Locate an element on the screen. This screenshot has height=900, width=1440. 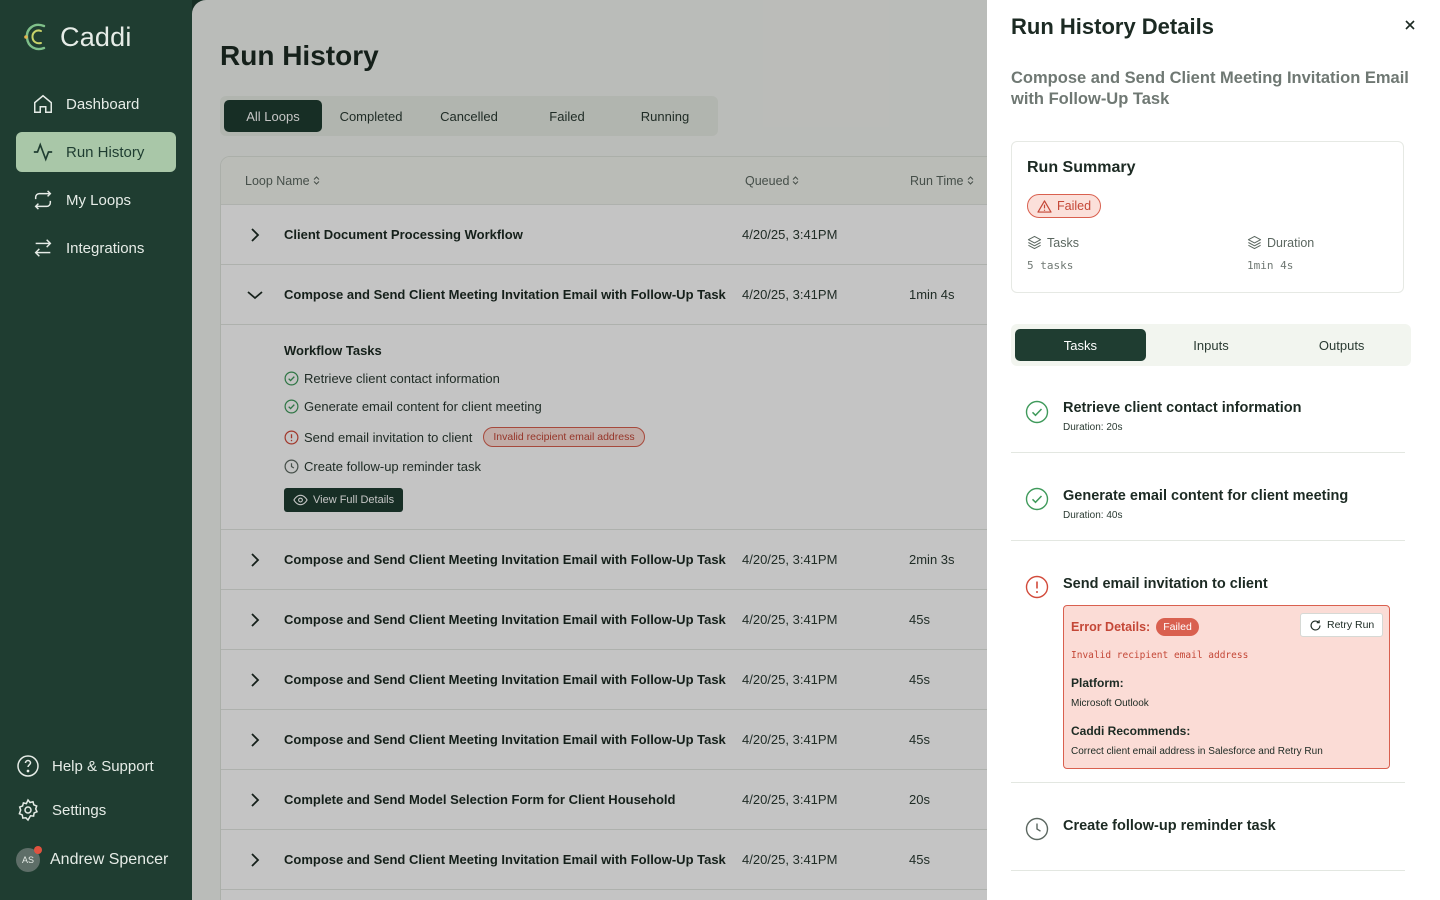
user-profile: AS Andrew Spencer is located at coordinates (92, 859).